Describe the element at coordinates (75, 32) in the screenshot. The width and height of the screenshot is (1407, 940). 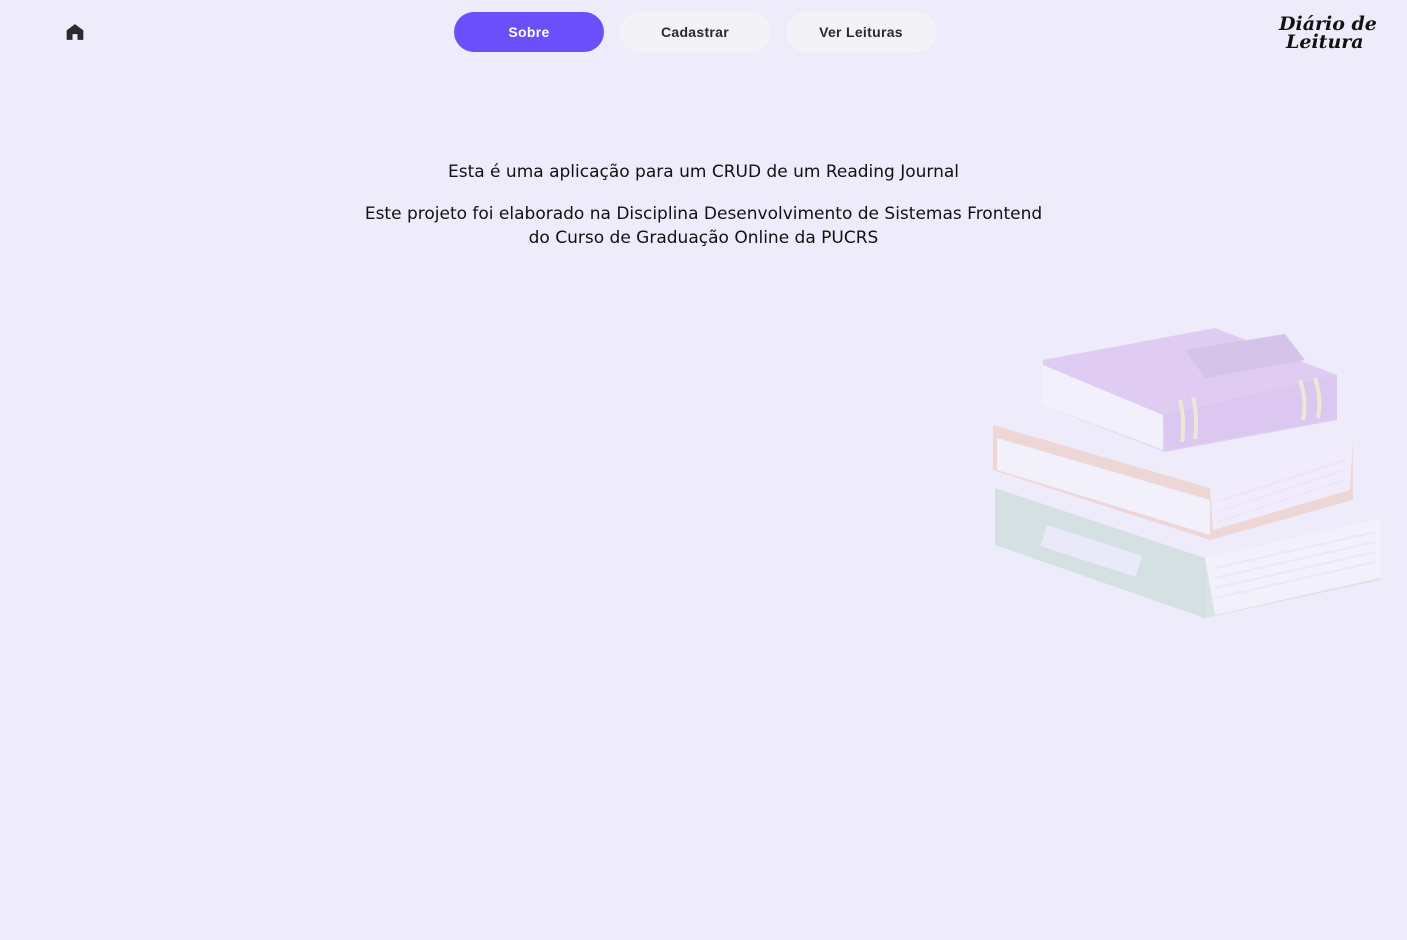
I see `home-icon` at that location.